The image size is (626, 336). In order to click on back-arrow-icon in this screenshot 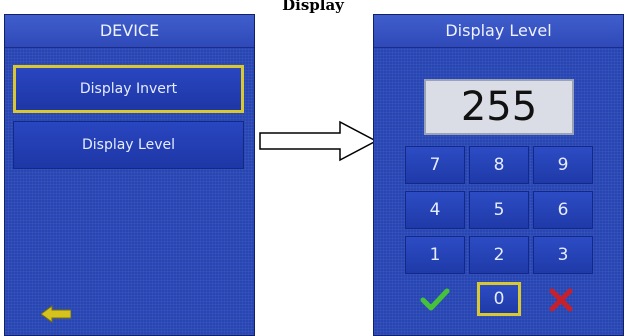, I will do `click(56, 314)`.